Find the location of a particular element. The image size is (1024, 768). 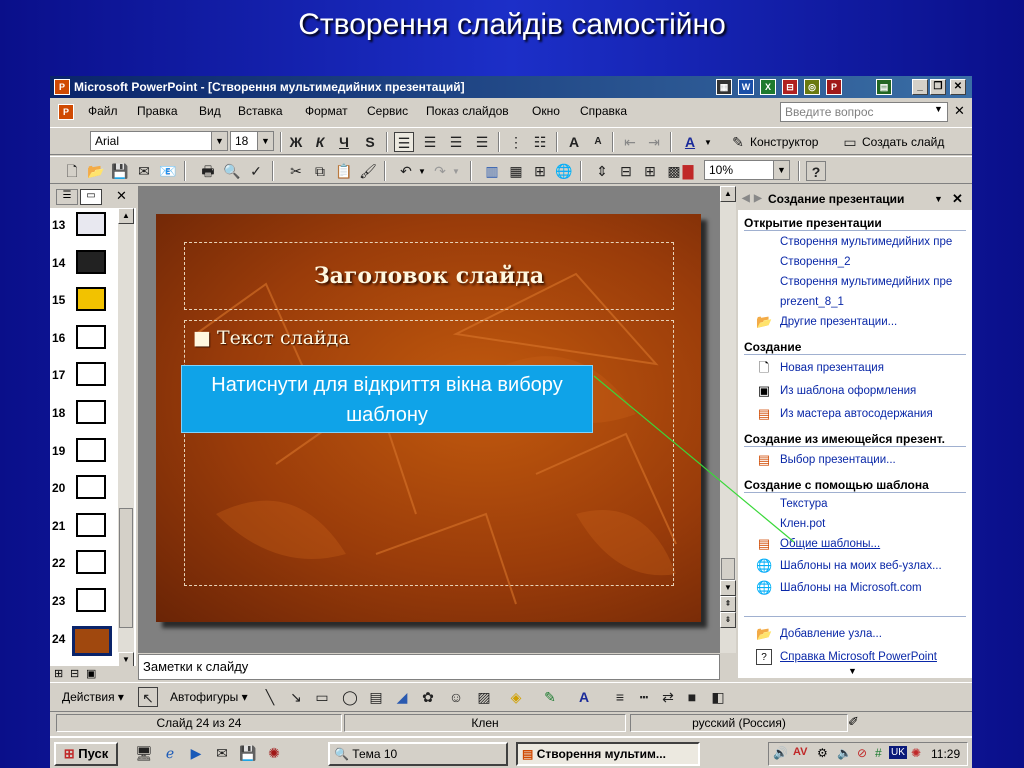

color-icon: ▇ is located at coordinates (688, 171).